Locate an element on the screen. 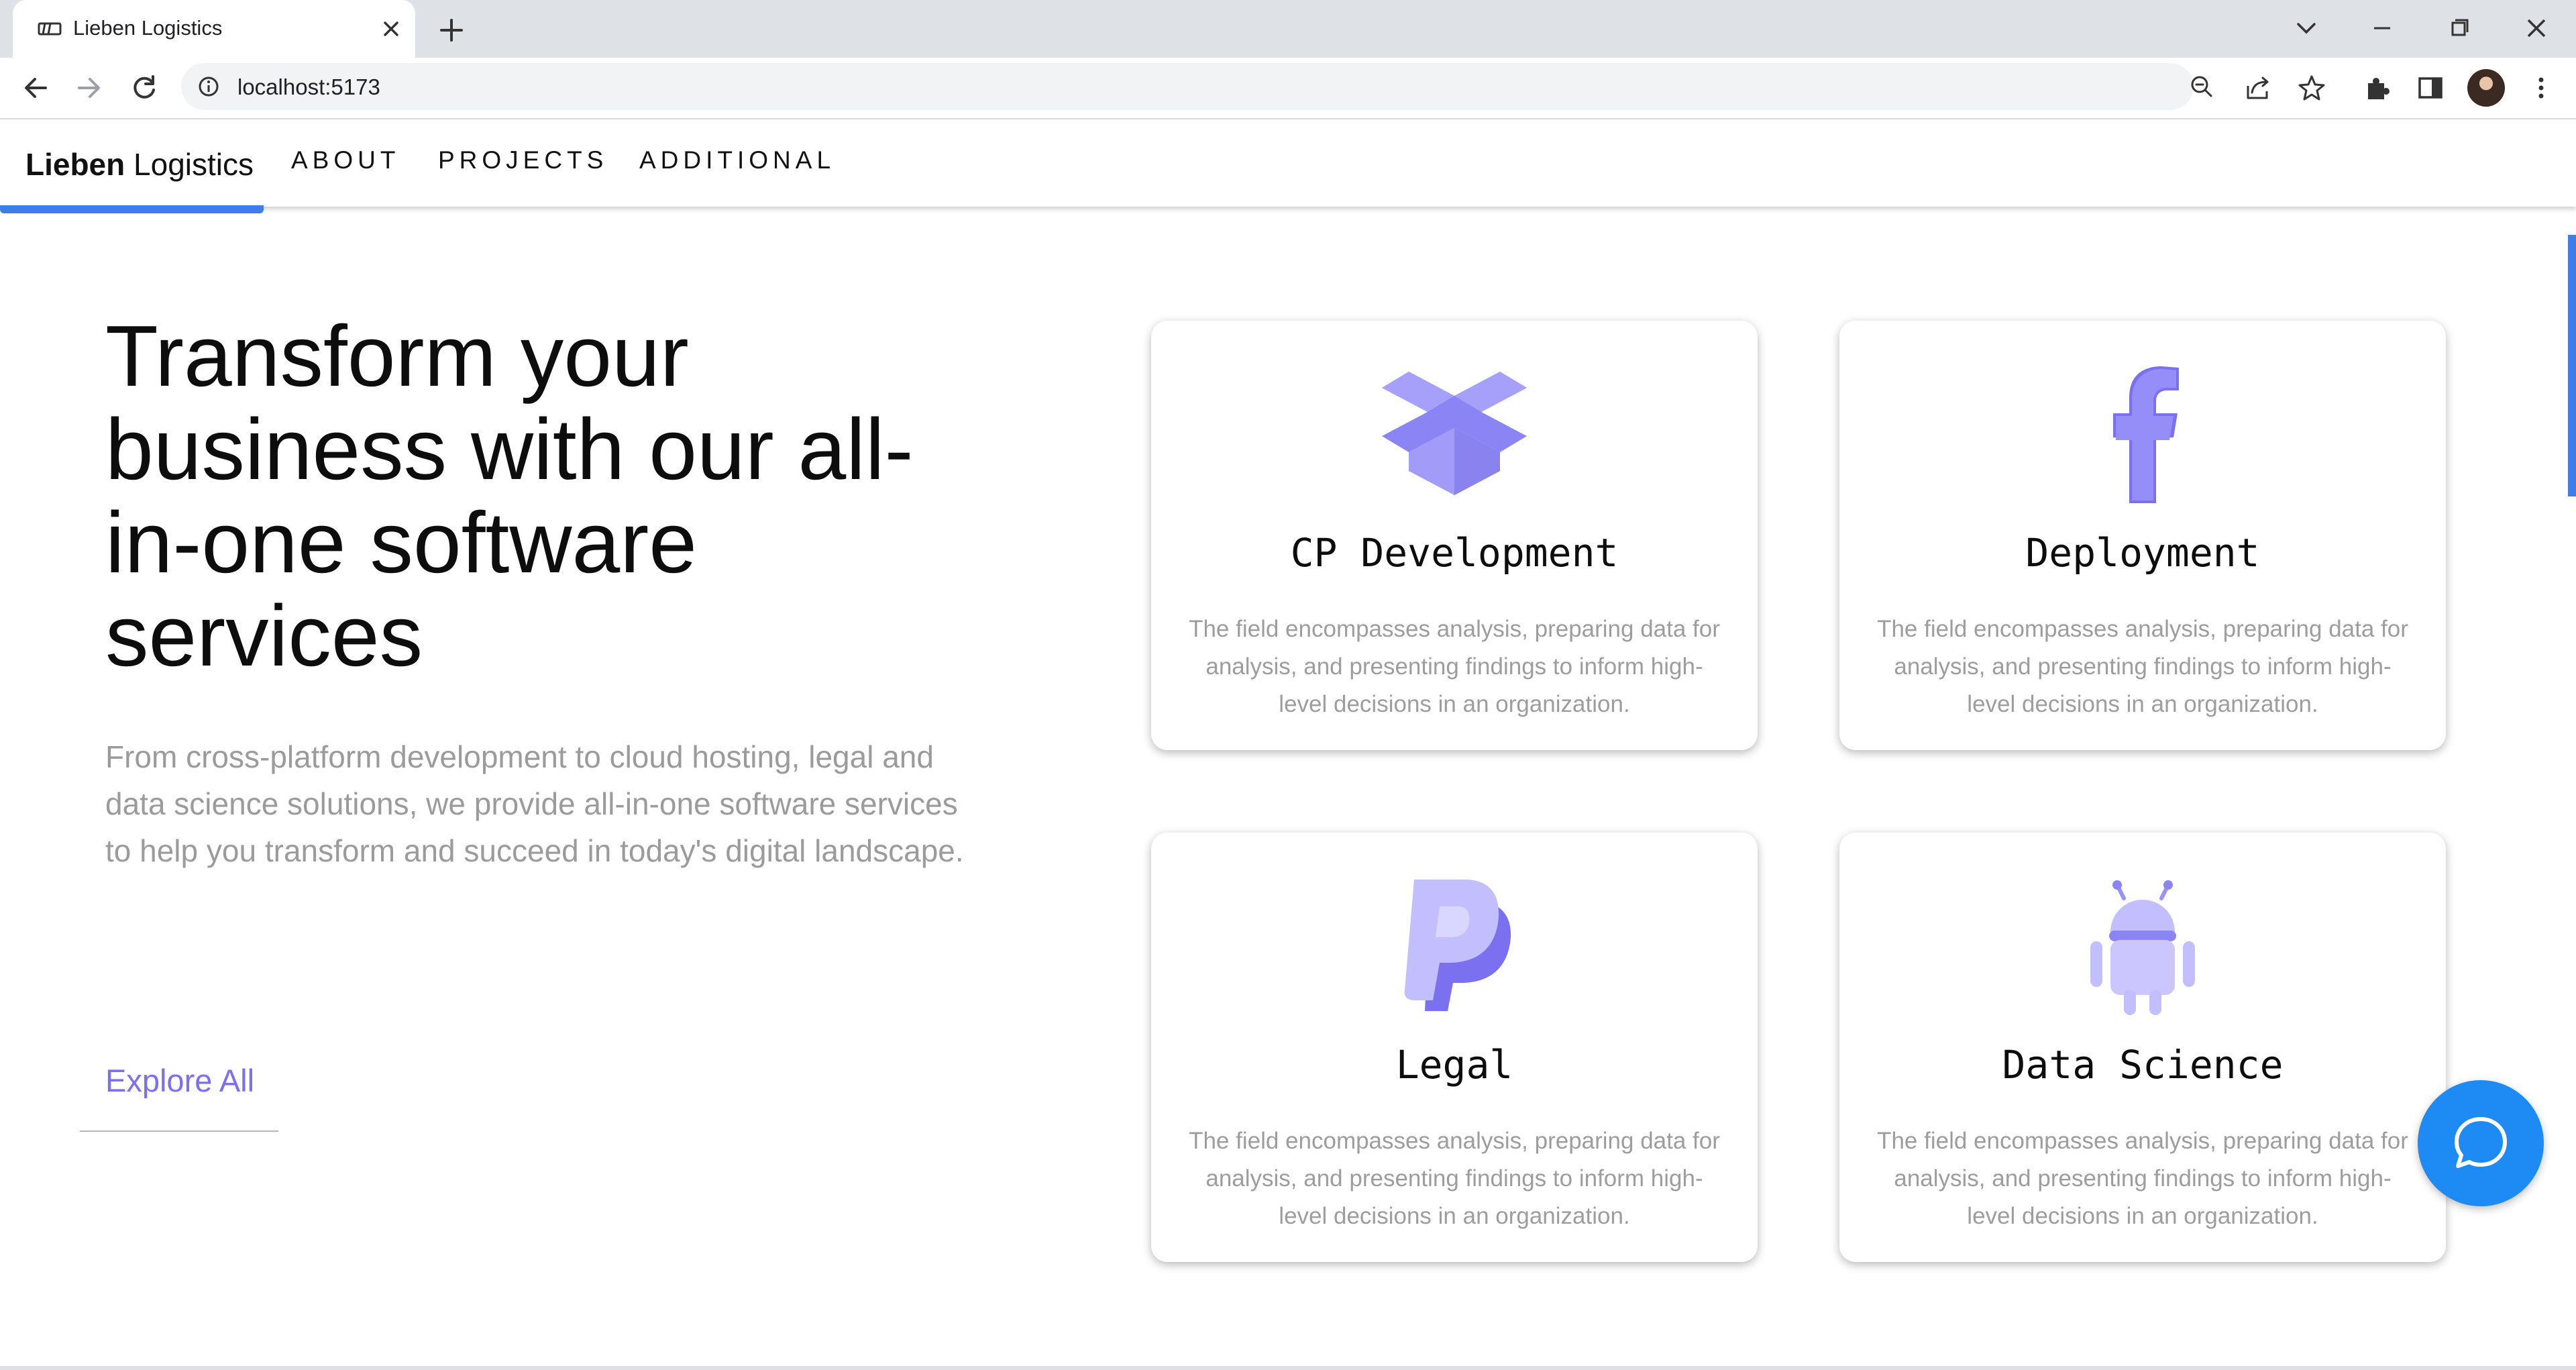  facebook-icon is located at coordinates (2146, 434).